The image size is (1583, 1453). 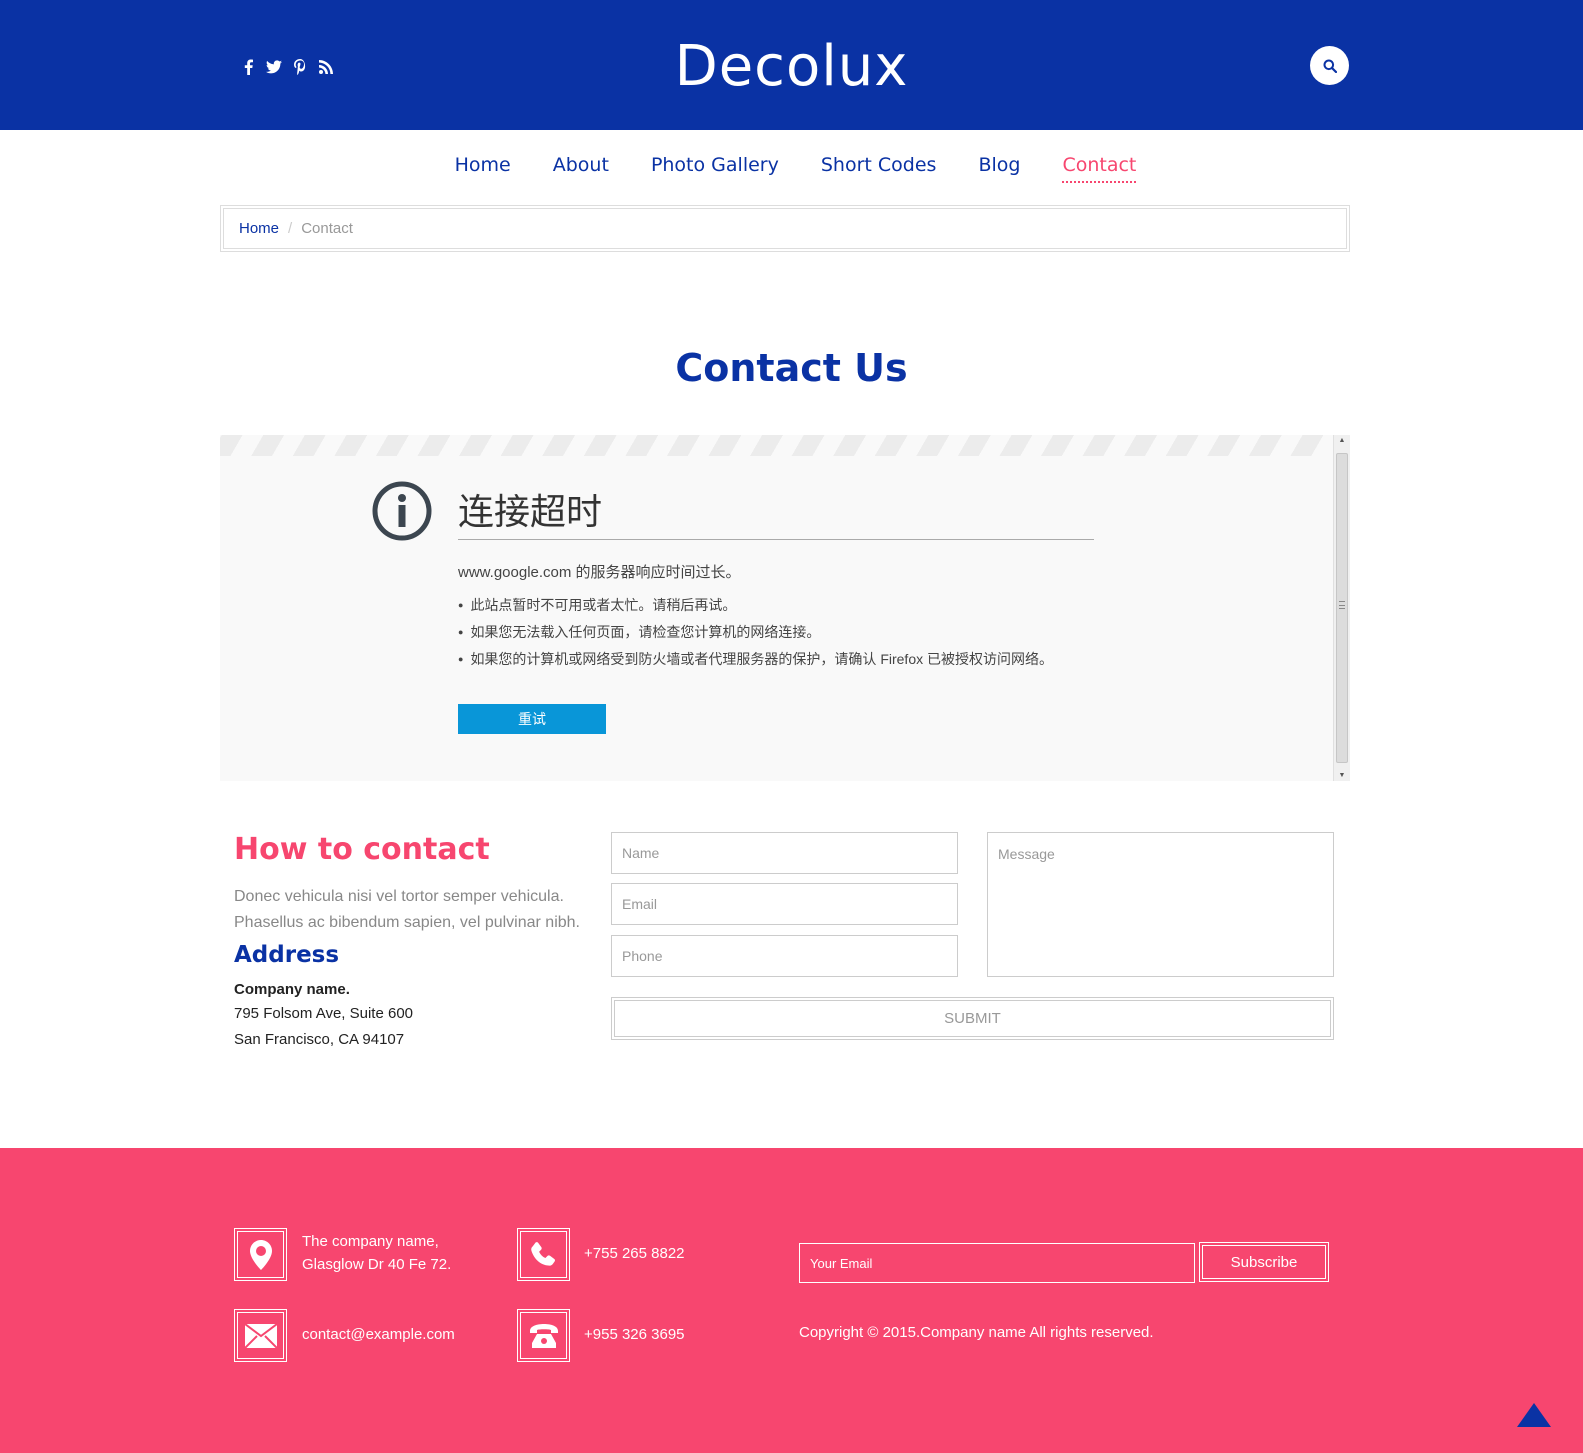 What do you see at coordinates (259, 228) in the screenshot?
I see `breadcrumb-home-link: Home` at bounding box center [259, 228].